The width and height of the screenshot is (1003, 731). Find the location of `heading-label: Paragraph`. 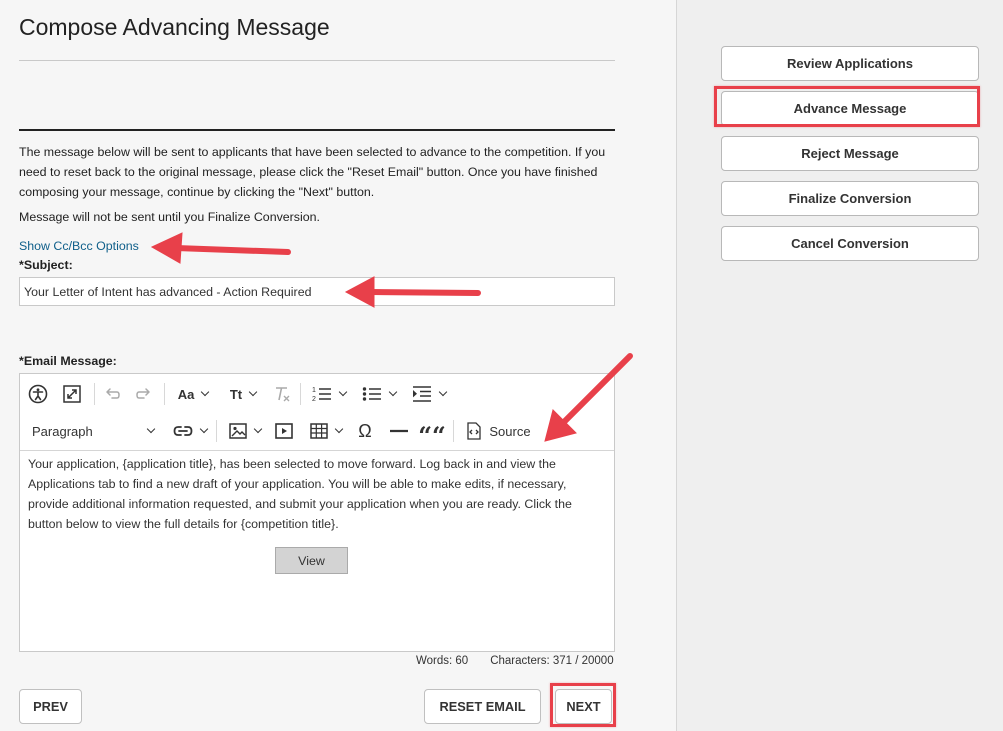

heading-label: Paragraph is located at coordinates (62, 431).